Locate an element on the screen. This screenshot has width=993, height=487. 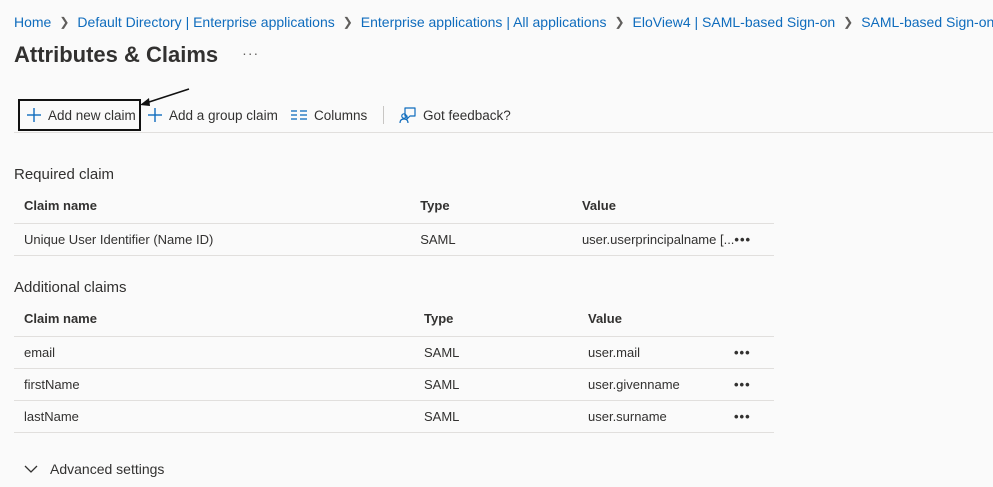
breadcrumb-home: Home is located at coordinates (32, 22).